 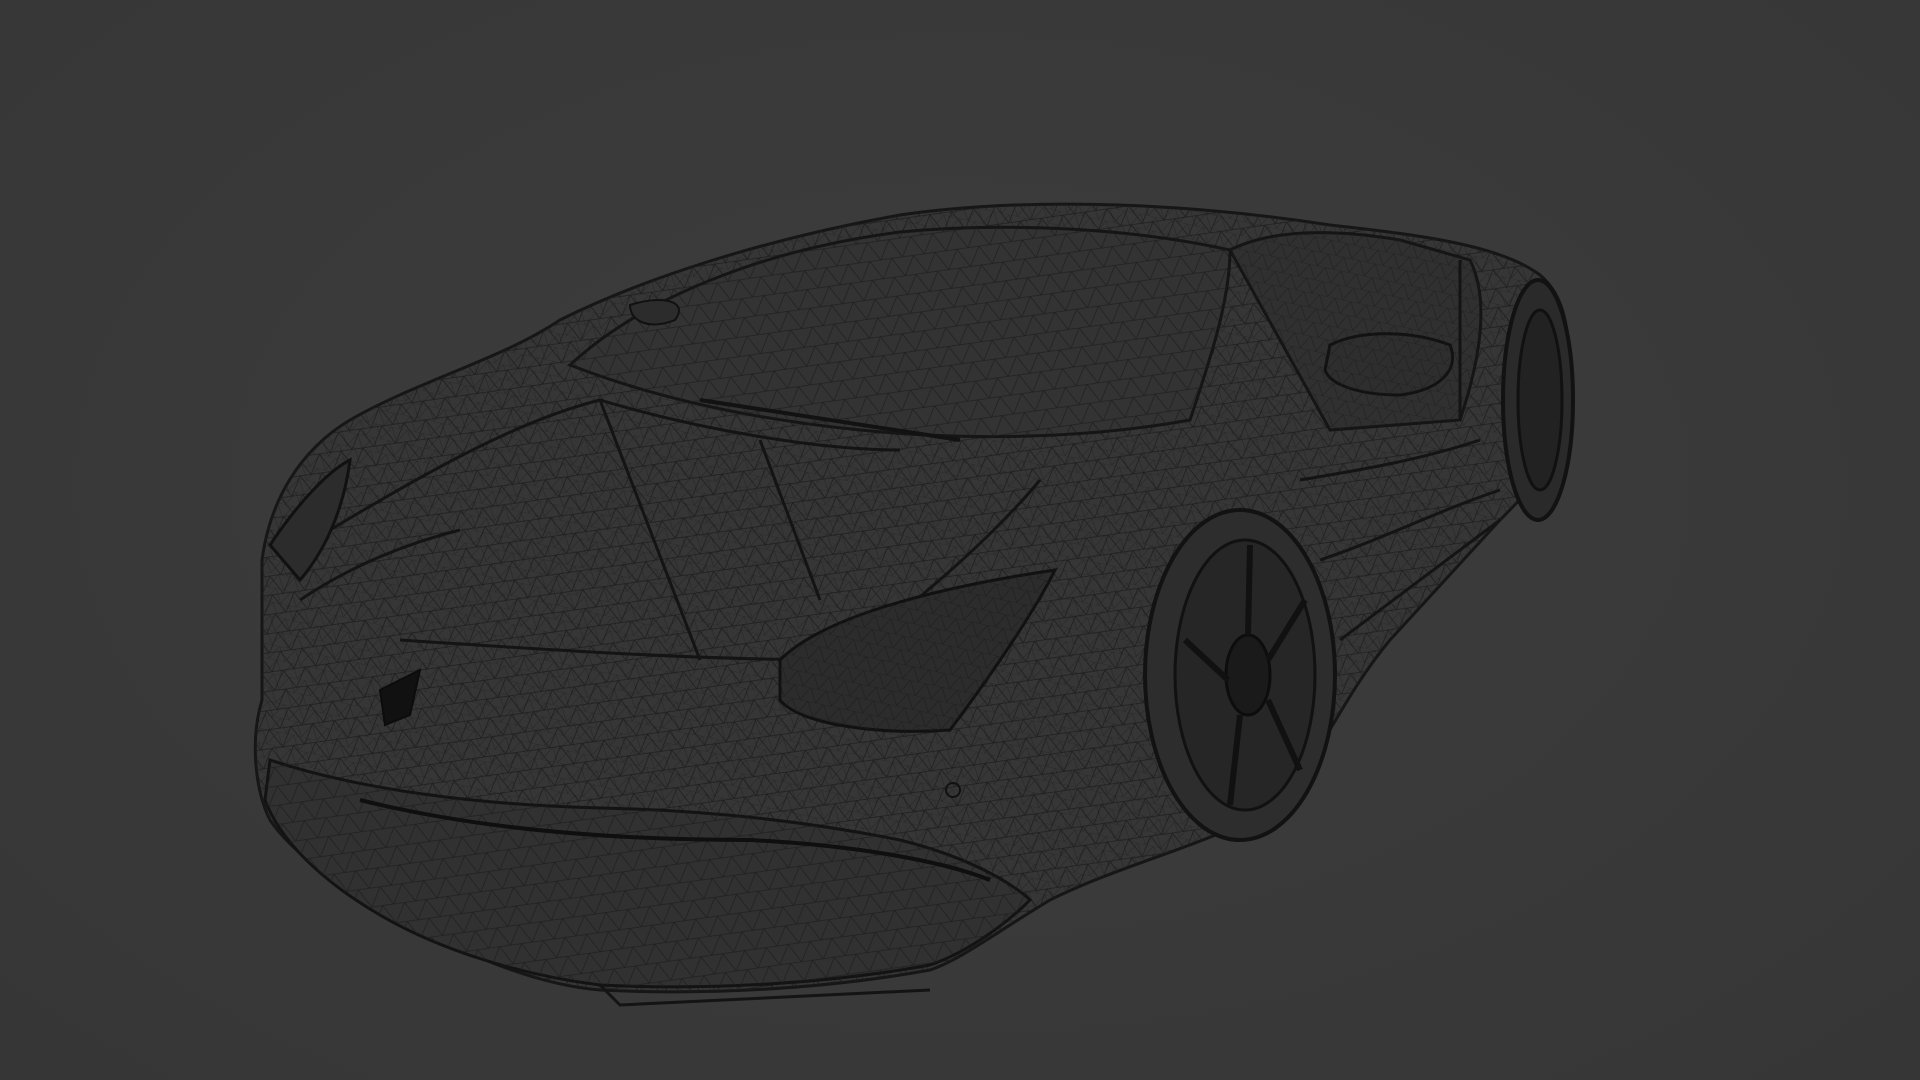 What do you see at coordinates (1538, 400) in the screenshot?
I see `rear-wheel-mesh` at bounding box center [1538, 400].